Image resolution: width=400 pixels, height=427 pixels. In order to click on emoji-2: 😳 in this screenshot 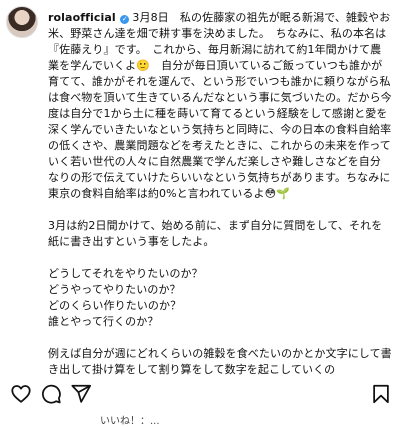, I will do `click(270, 193)`.